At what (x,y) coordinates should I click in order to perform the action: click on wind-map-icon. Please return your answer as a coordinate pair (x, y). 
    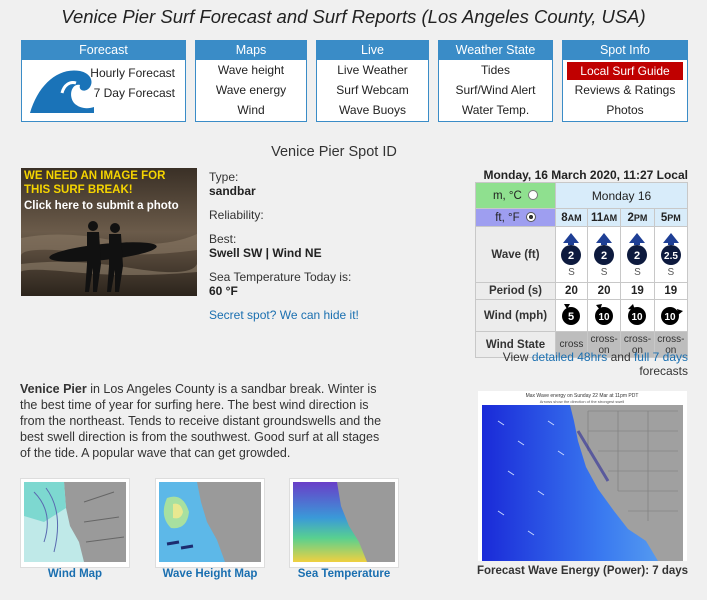
    Looking at the image, I should click on (75, 522).